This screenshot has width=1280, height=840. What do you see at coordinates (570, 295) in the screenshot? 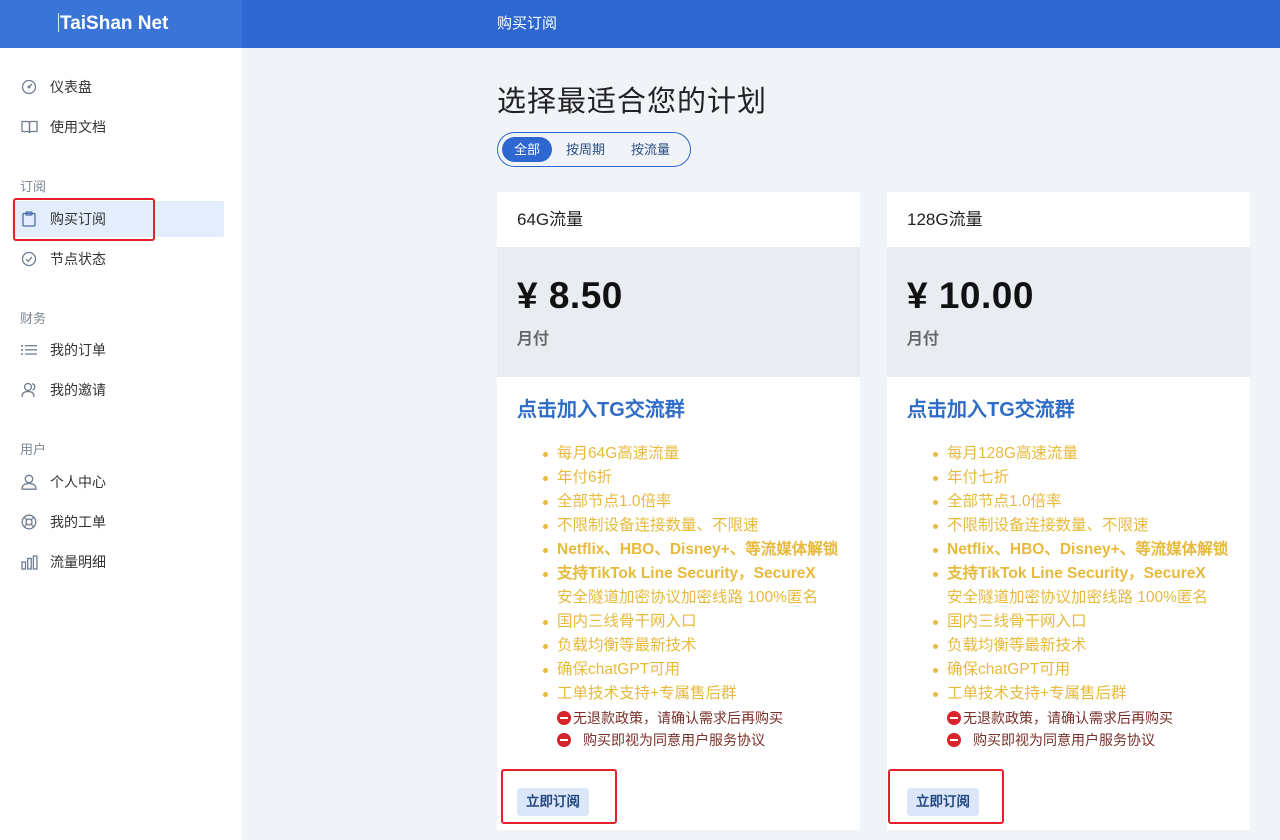
I see `plan-price: ¥ 8.50` at bounding box center [570, 295].